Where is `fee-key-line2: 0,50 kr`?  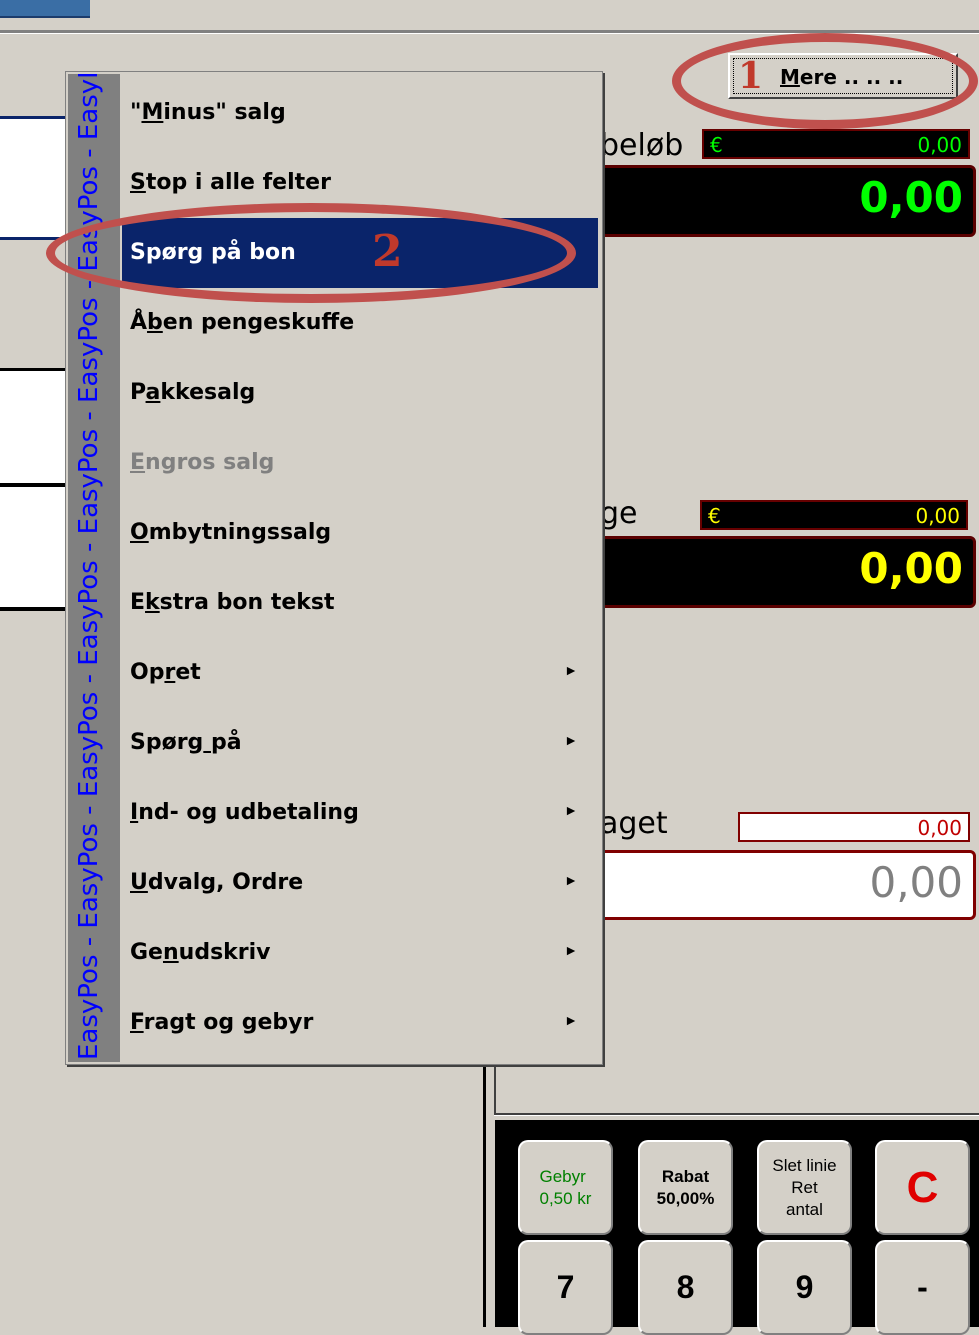 fee-key-line2: 0,50 kr is located at coordinates (565, 1198).